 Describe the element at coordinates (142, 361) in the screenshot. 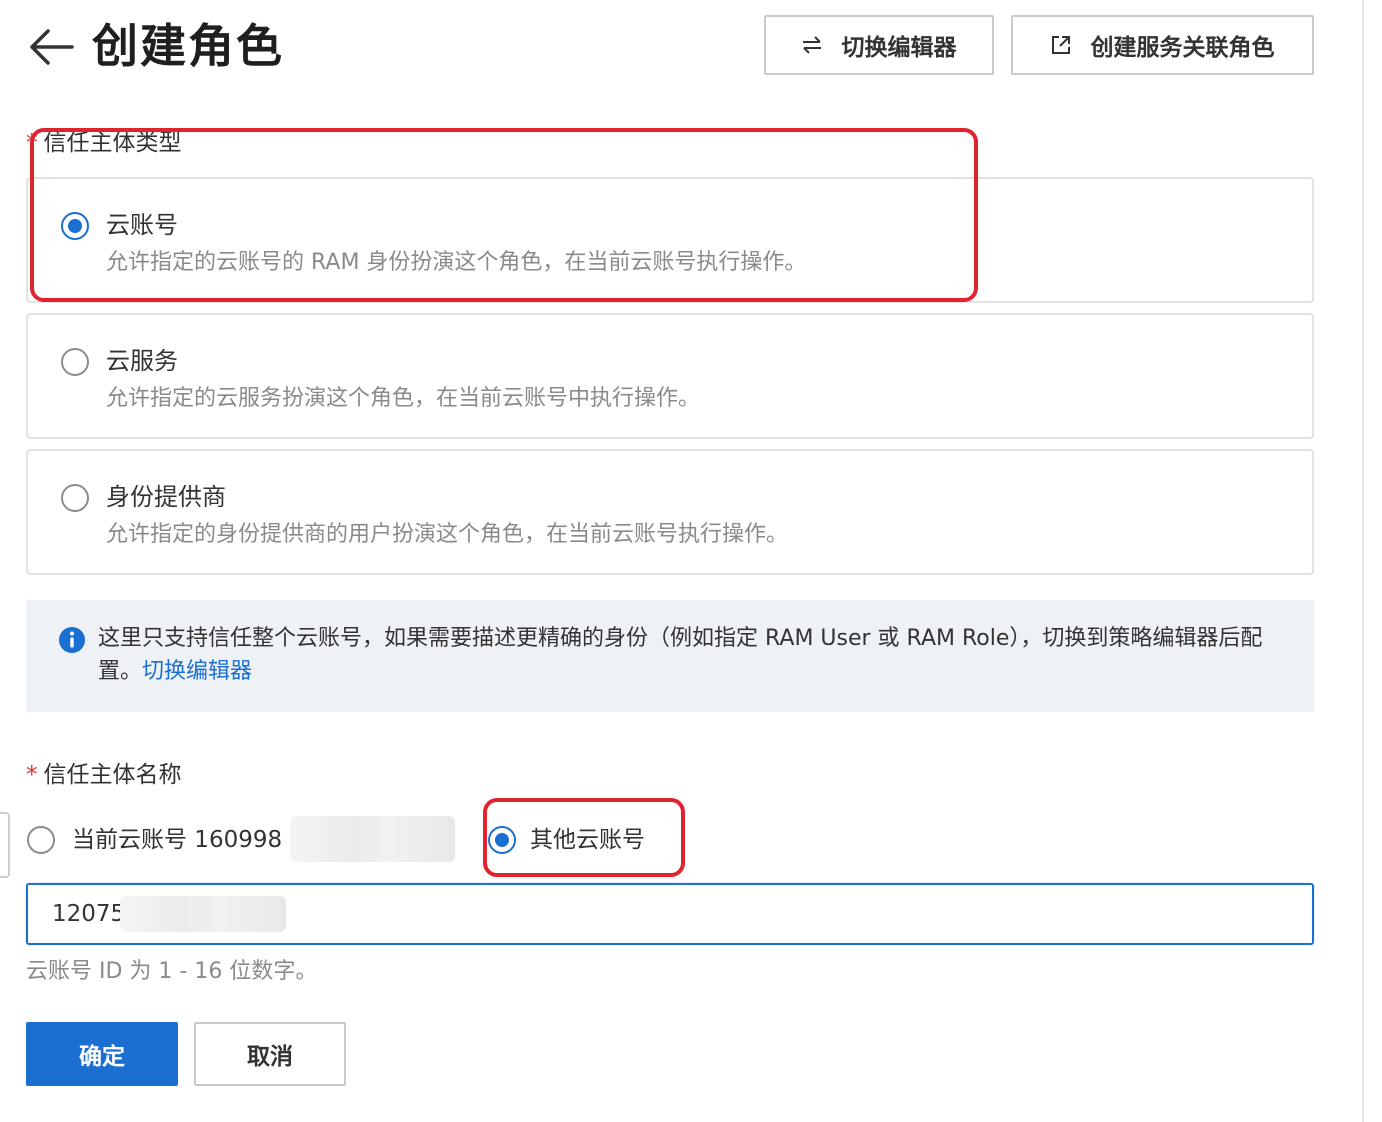

I see `option-title: 云服务` at that location.